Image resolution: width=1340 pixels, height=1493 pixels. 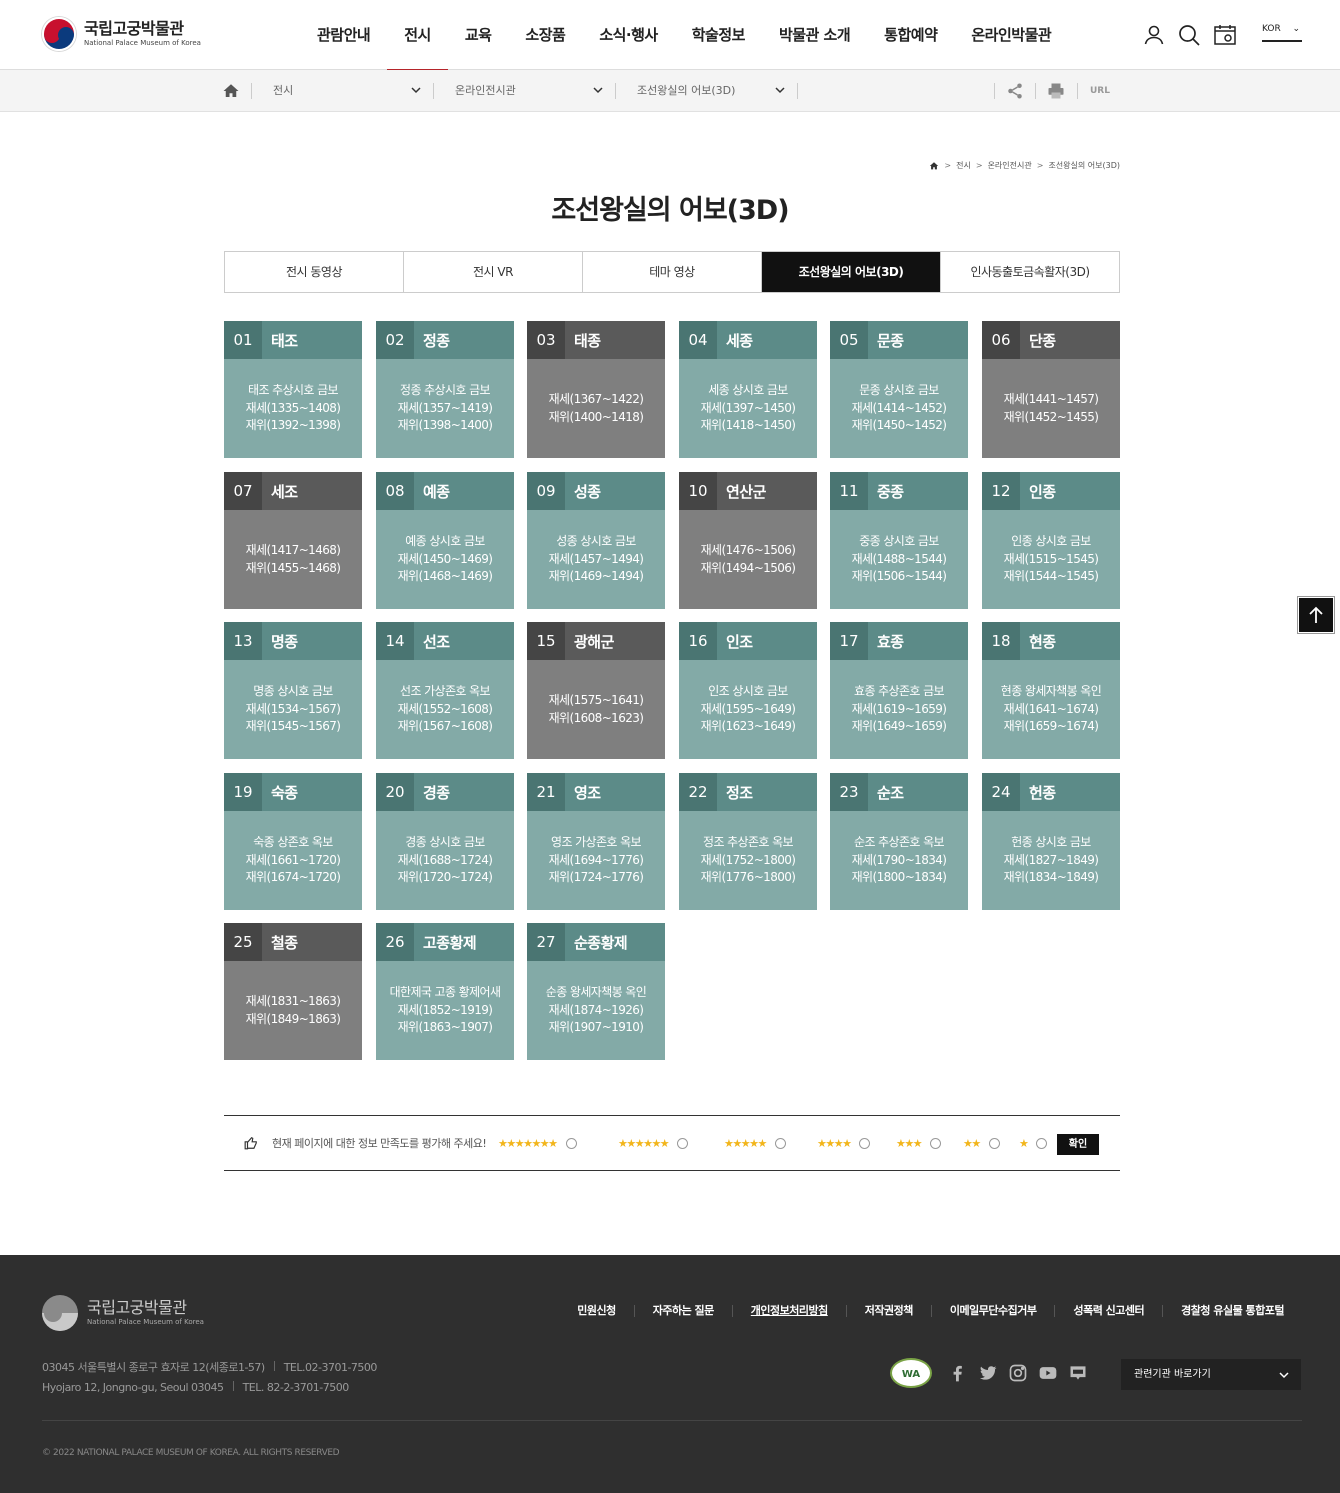 I want to click on royal-seal-card: 07 세조 재세(1417~1468) 재위(1455~1468), so click(x=293, y=540).